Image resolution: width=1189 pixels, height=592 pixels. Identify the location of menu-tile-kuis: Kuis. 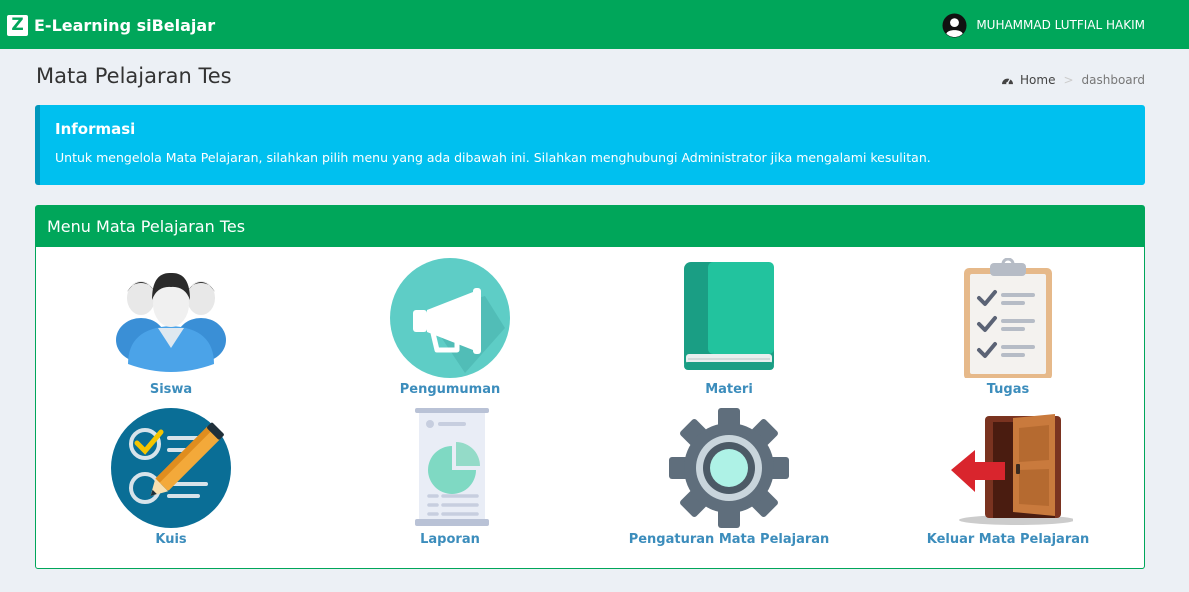
(171, 477).